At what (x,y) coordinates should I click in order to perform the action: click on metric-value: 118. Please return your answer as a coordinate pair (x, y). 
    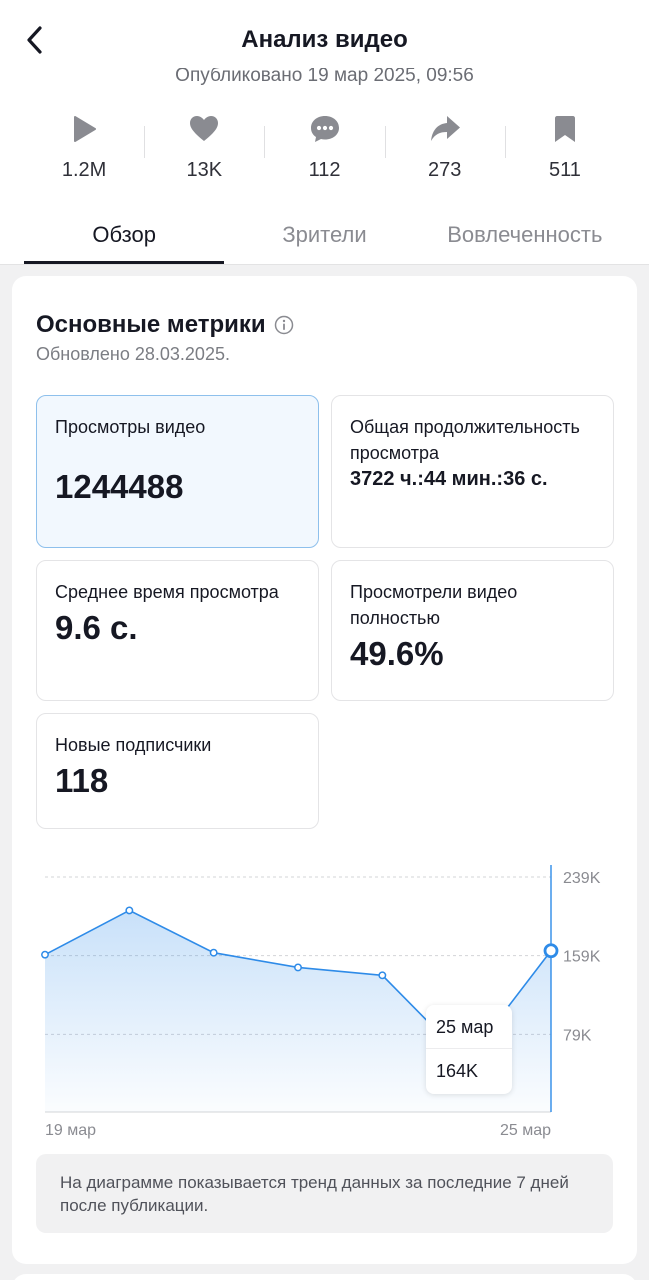
    Looking at the image, I should click on (82, 780).